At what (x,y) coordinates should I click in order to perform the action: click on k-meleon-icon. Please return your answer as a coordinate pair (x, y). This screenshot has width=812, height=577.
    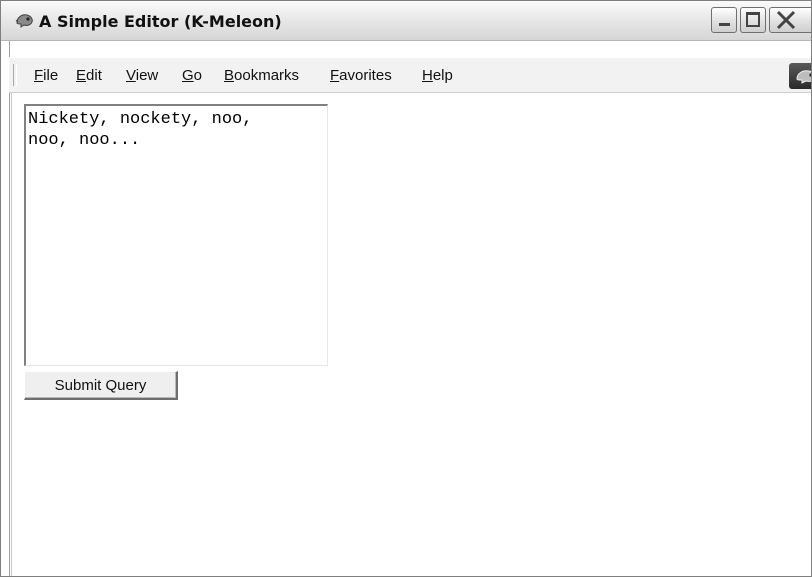
    Looking at the image, I should click on (25, 20).